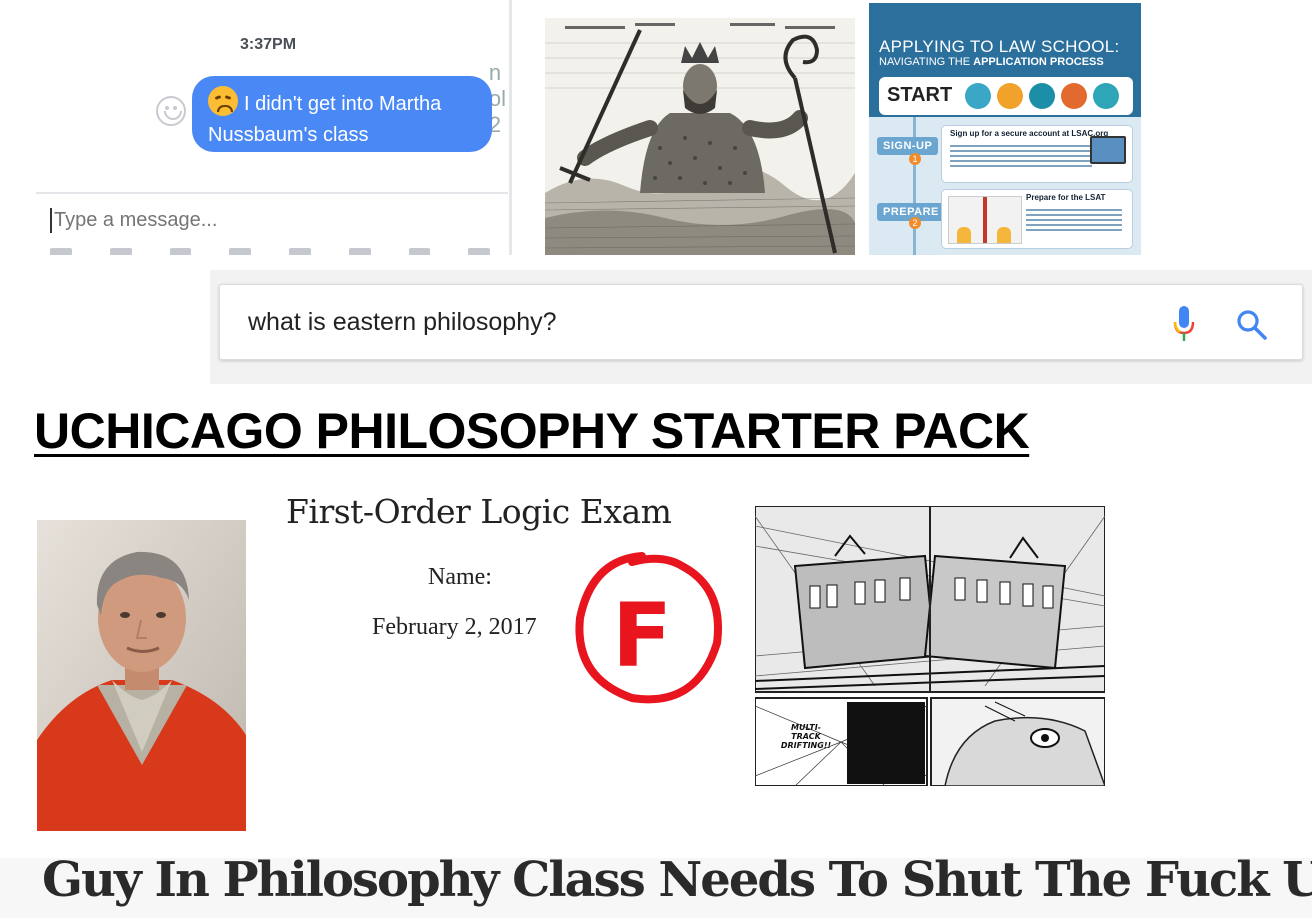  What do you see at coordinates (915, 159) in the screenshot?
I see `step-number: 1` at bounding box center [915, 159].